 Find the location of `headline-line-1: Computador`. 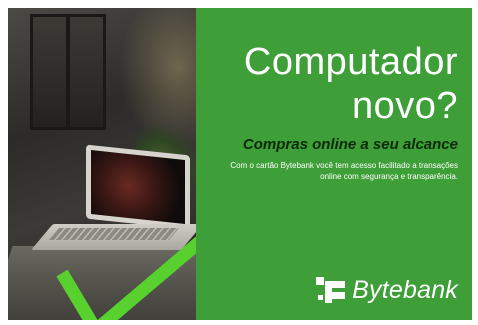

headline-line-1: Computador is located at coordinates (350, 62).